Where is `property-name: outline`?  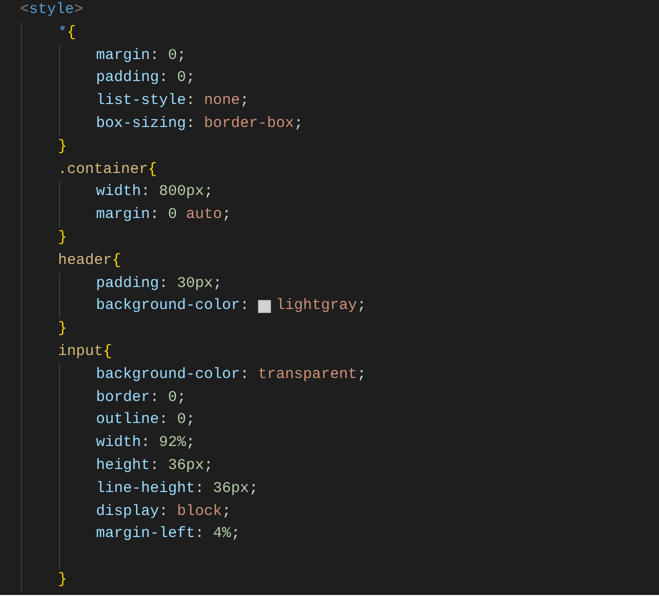
property-name: outline is located at coordinates (128, 420).